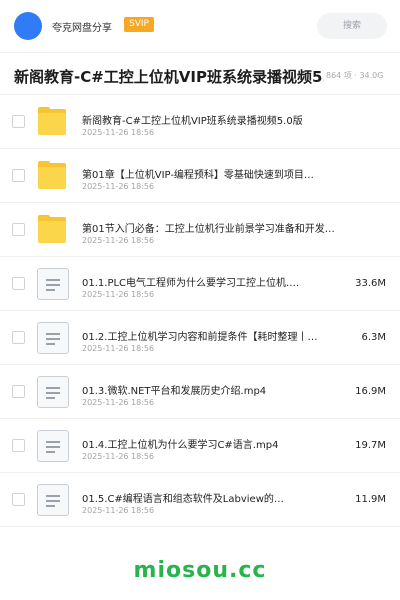 Image resolution: width=400 pixels, height=600 pixels. What do you see at coordinates (174, 391) in the screenshot?
I see `file-name: 01.3.微软.NET平台和发展历史介绍.mp4` at bounding box center [174, 391].